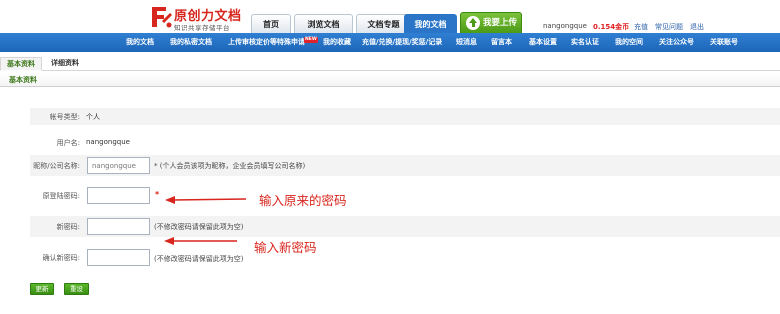 The height and width of the screenshot is (314, 780). What do you see at coordinates (697, 27) in the screenshot?
I see `logout-link: 退出` at bounding box center [697, 27].